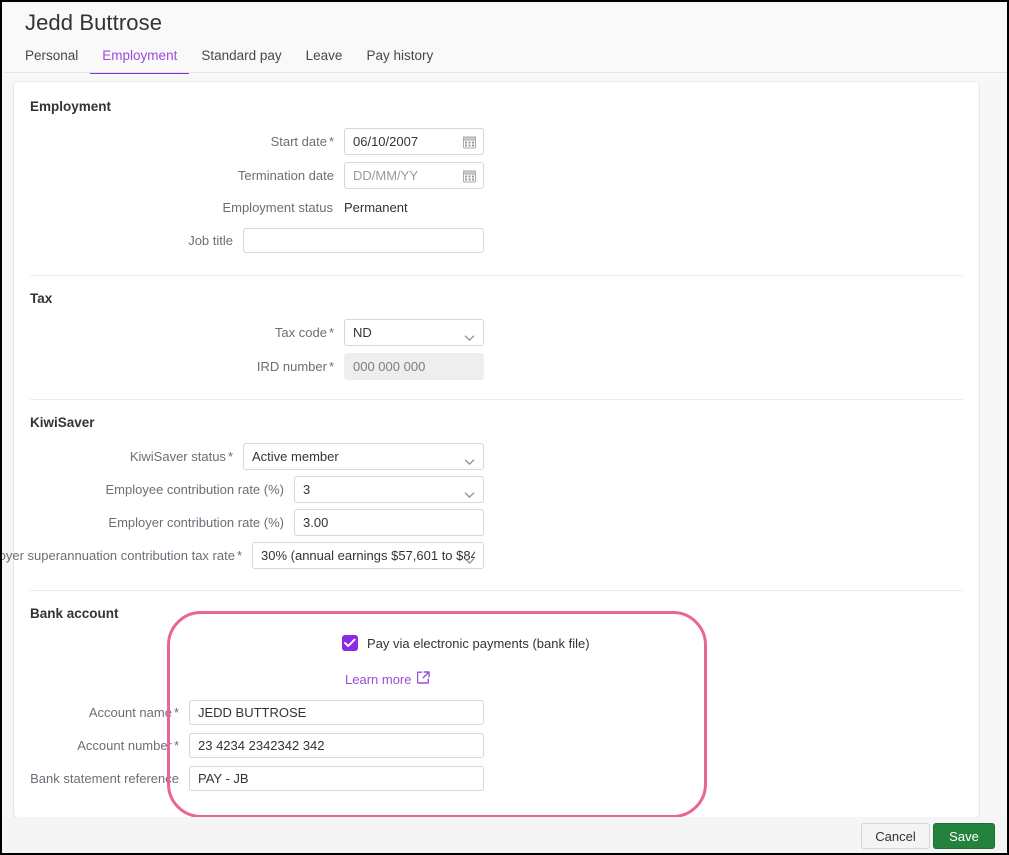 The width and height of the screenshot is (1009, 855). What do you see at coordinates (285, 175) in the screenshot?
I see `termination-date-label: Termination date` at bounding box center [285, 175].